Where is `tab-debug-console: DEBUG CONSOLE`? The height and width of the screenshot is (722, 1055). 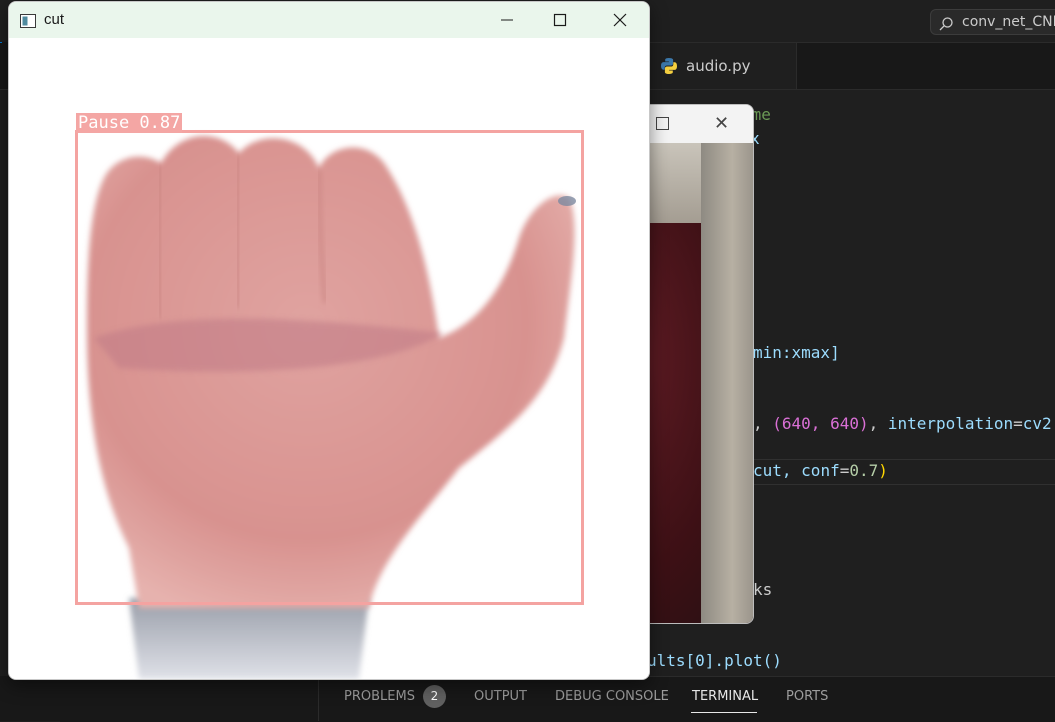 tab-debug-console: DEBUG CONSOLE is located at coordinates (612, 696).